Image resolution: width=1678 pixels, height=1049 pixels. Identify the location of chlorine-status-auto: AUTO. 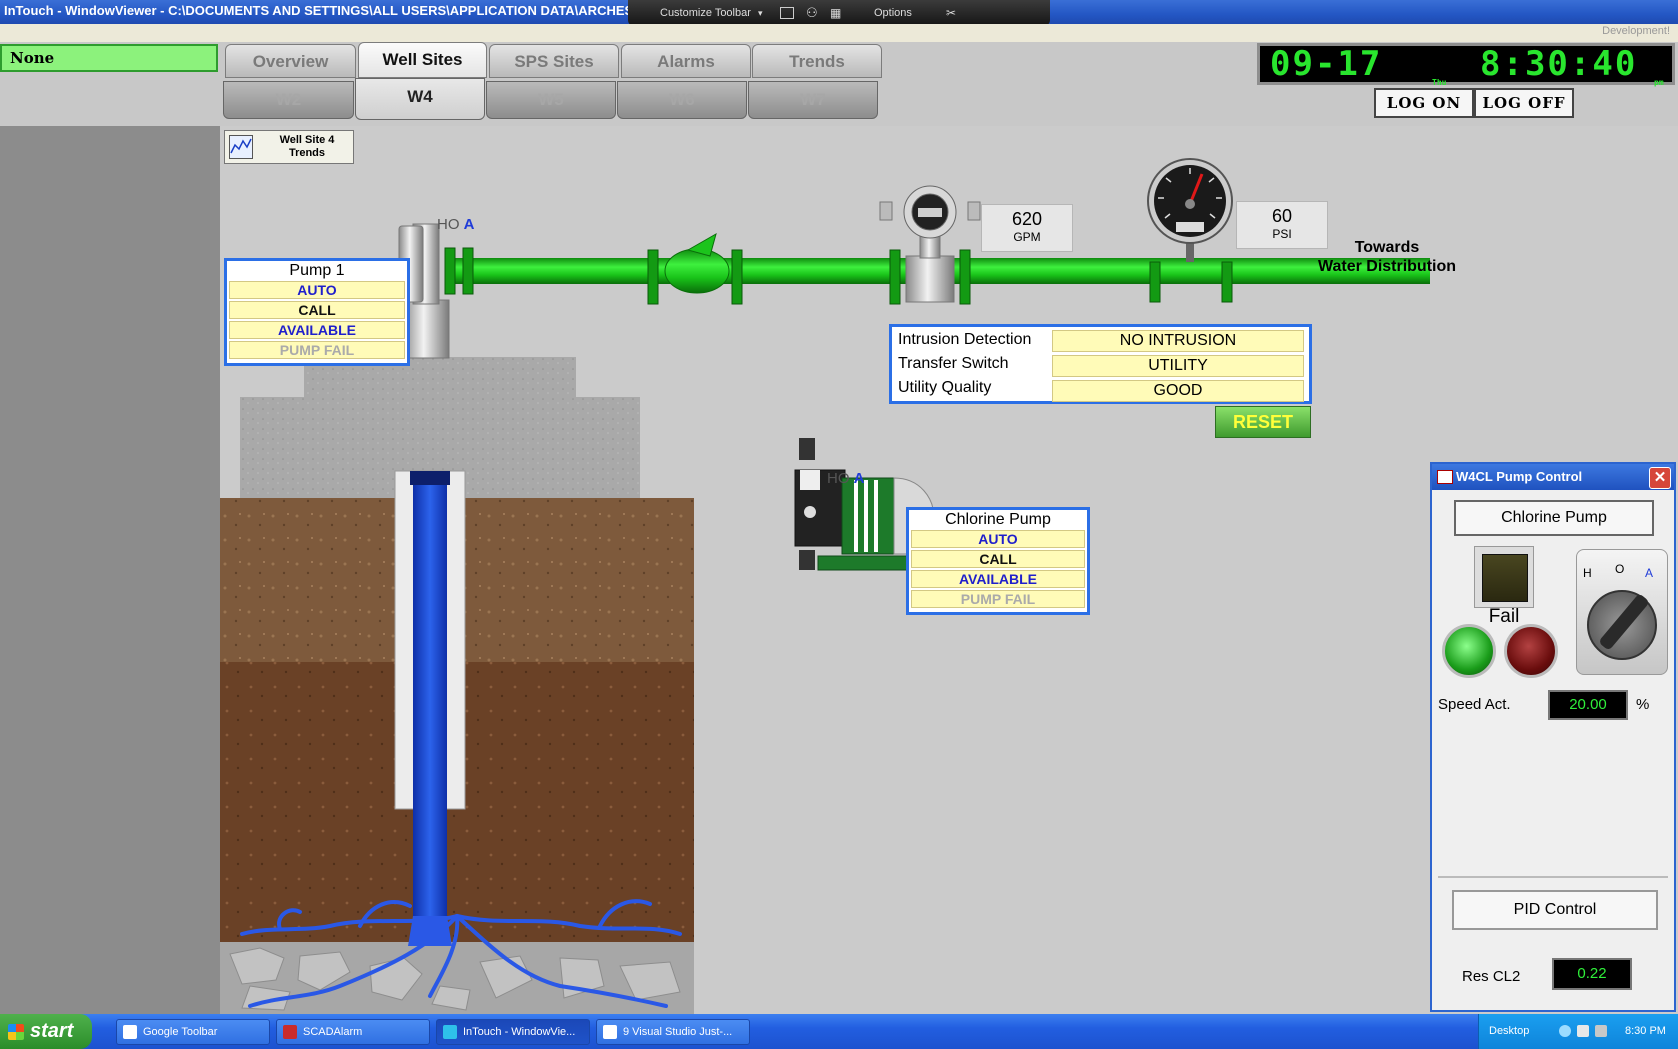
(998, 539).